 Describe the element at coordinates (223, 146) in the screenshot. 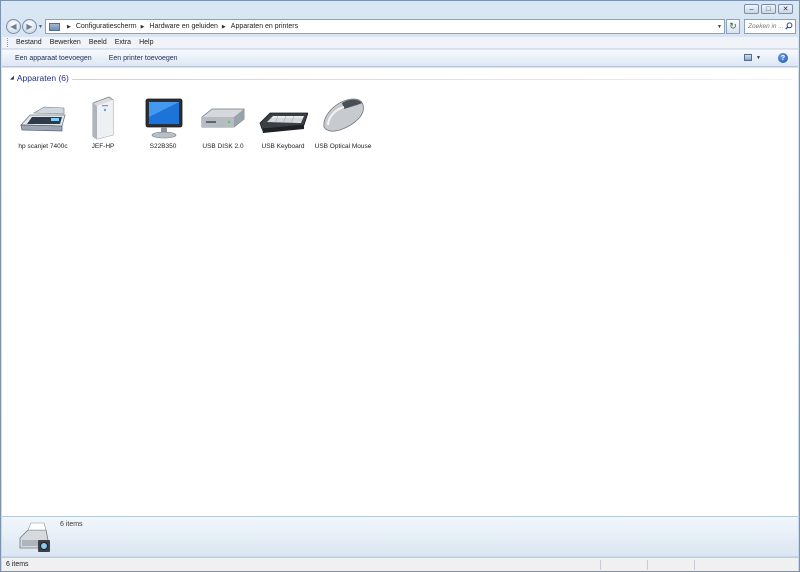

I see `device-label: USB DISK 2.0` at that location.